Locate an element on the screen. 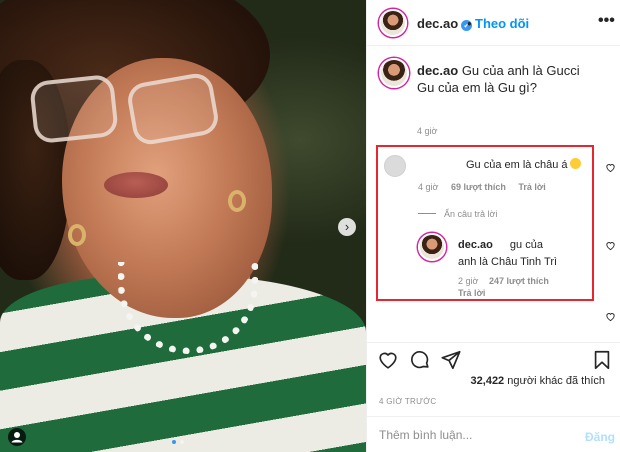  comment-text: Gu của em là châu á is located at coordinates (523, 164).